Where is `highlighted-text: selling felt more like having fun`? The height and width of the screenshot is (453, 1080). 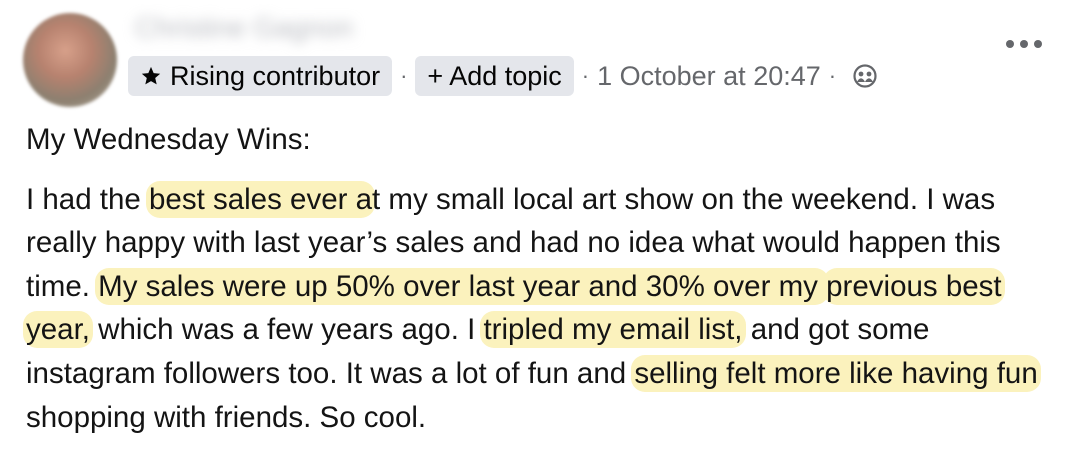
highlighted-text: selling felt more like having fun is located at coordinates (836, 373).